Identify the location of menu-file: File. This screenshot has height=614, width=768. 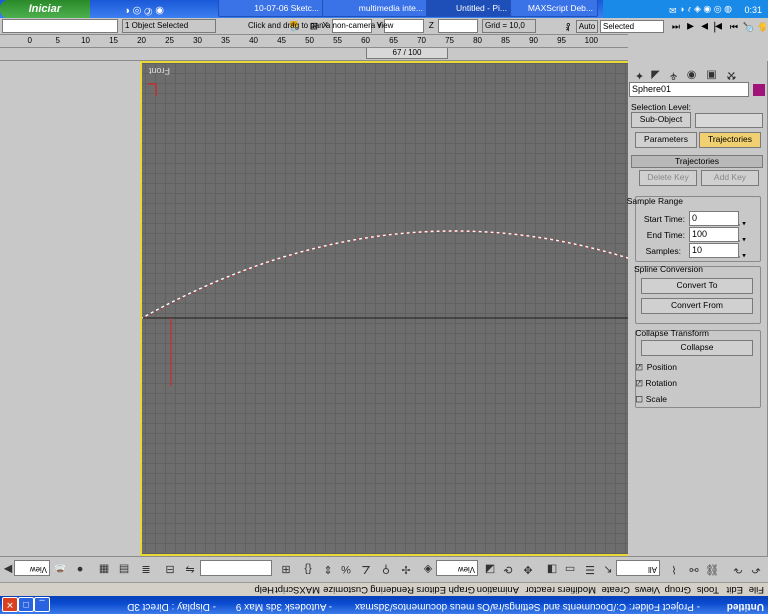
(756, 589).